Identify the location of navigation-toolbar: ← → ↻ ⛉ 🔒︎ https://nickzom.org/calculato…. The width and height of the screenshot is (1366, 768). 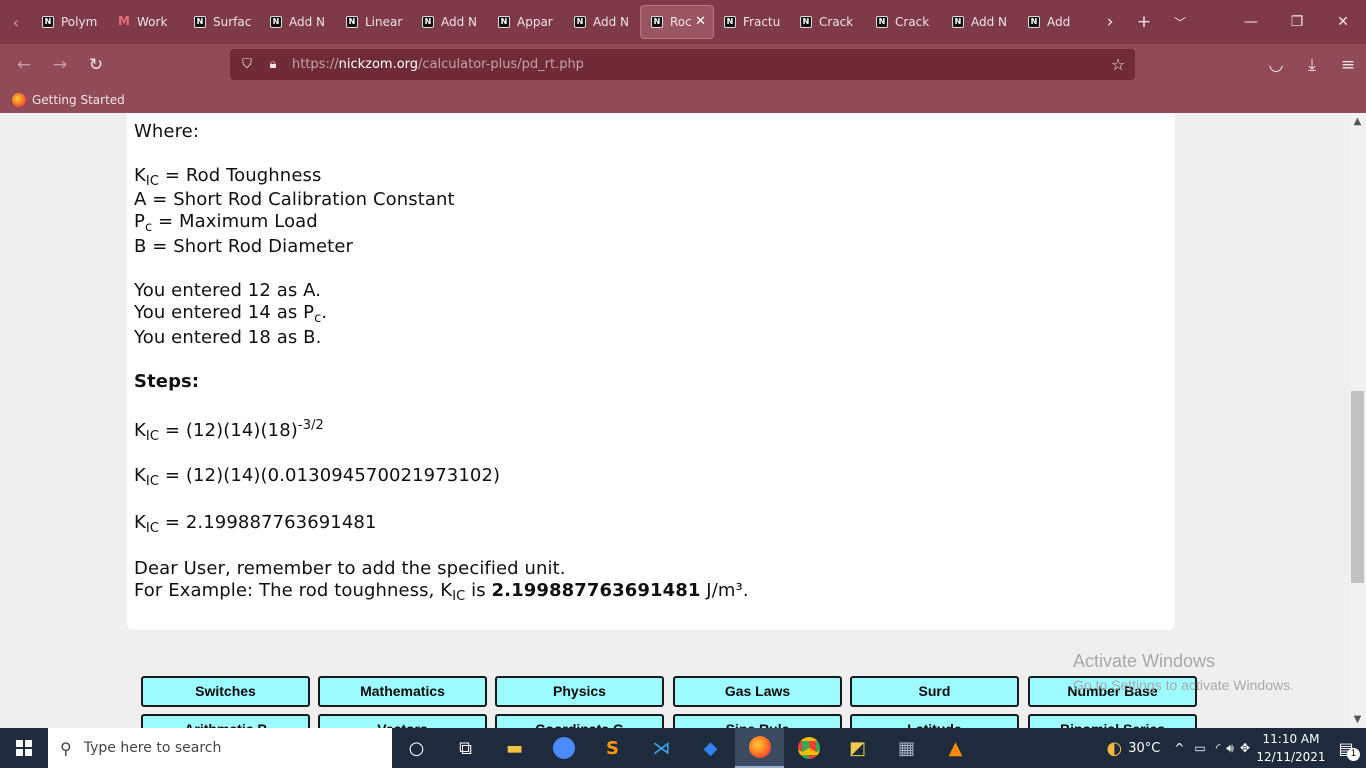
(683, 65).